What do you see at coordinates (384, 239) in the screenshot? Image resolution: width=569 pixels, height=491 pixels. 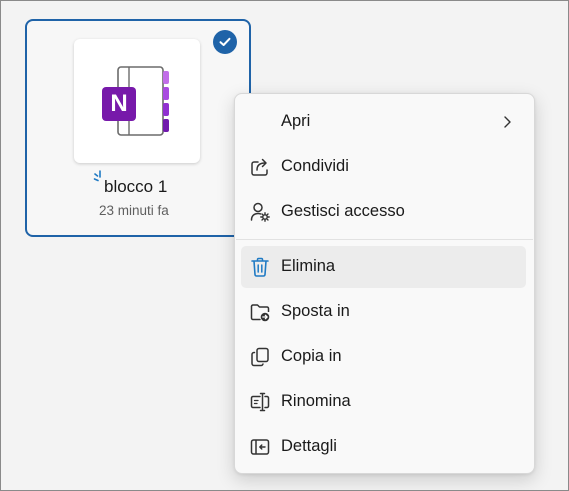 I see `menu-separator` at bounding box center [384, 239].